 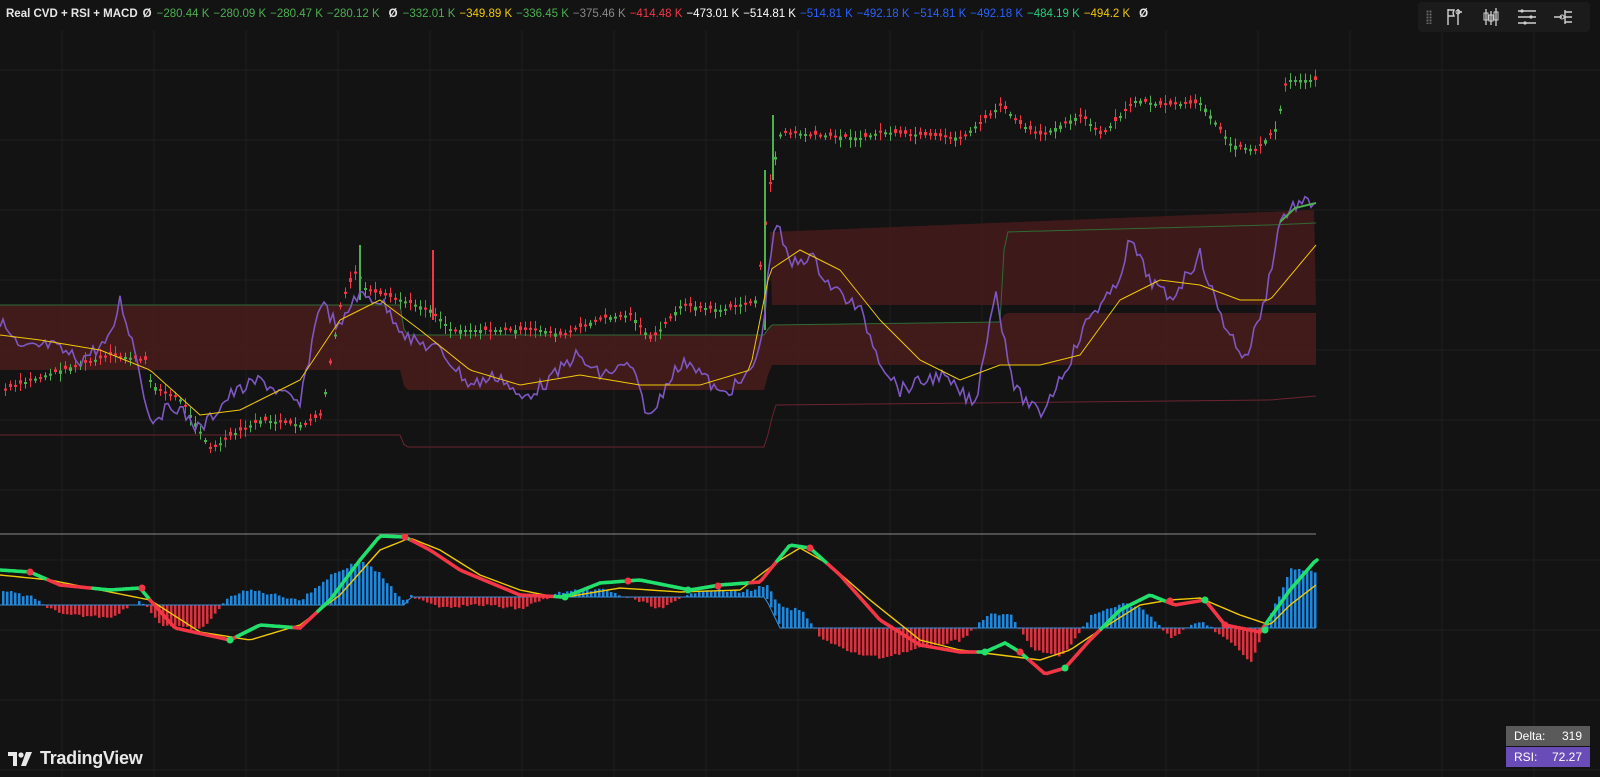 I want to click on drawing-toolbar, so click(x=1504, y=17).